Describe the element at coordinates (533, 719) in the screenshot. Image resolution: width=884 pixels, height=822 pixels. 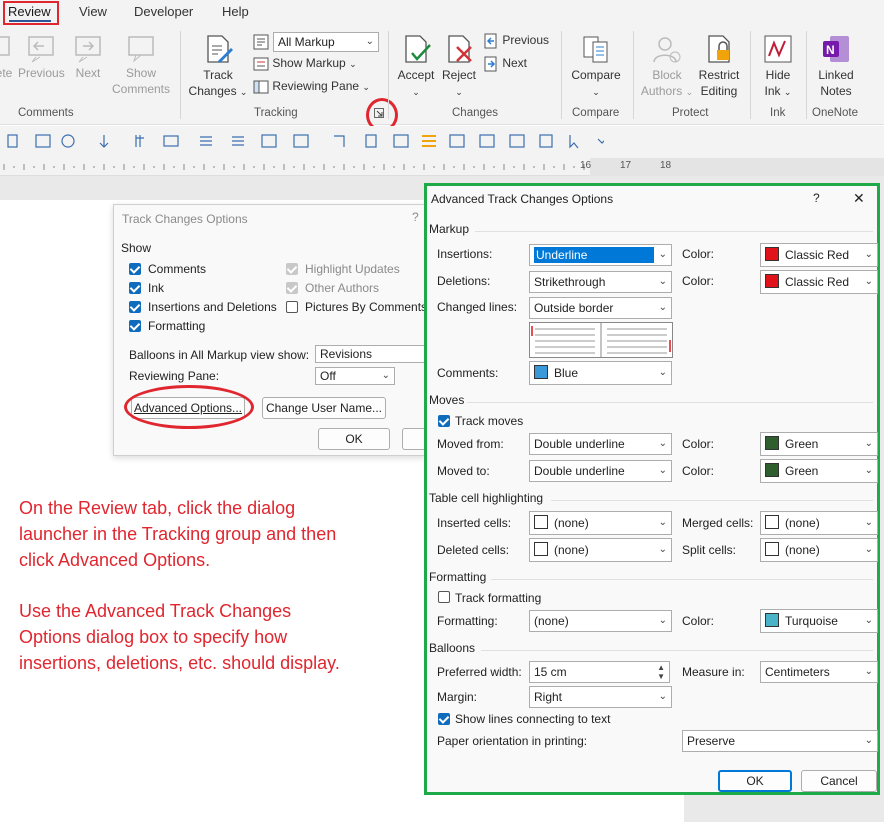
I see `show-lines-label: Show lines connecting to text` at that location.